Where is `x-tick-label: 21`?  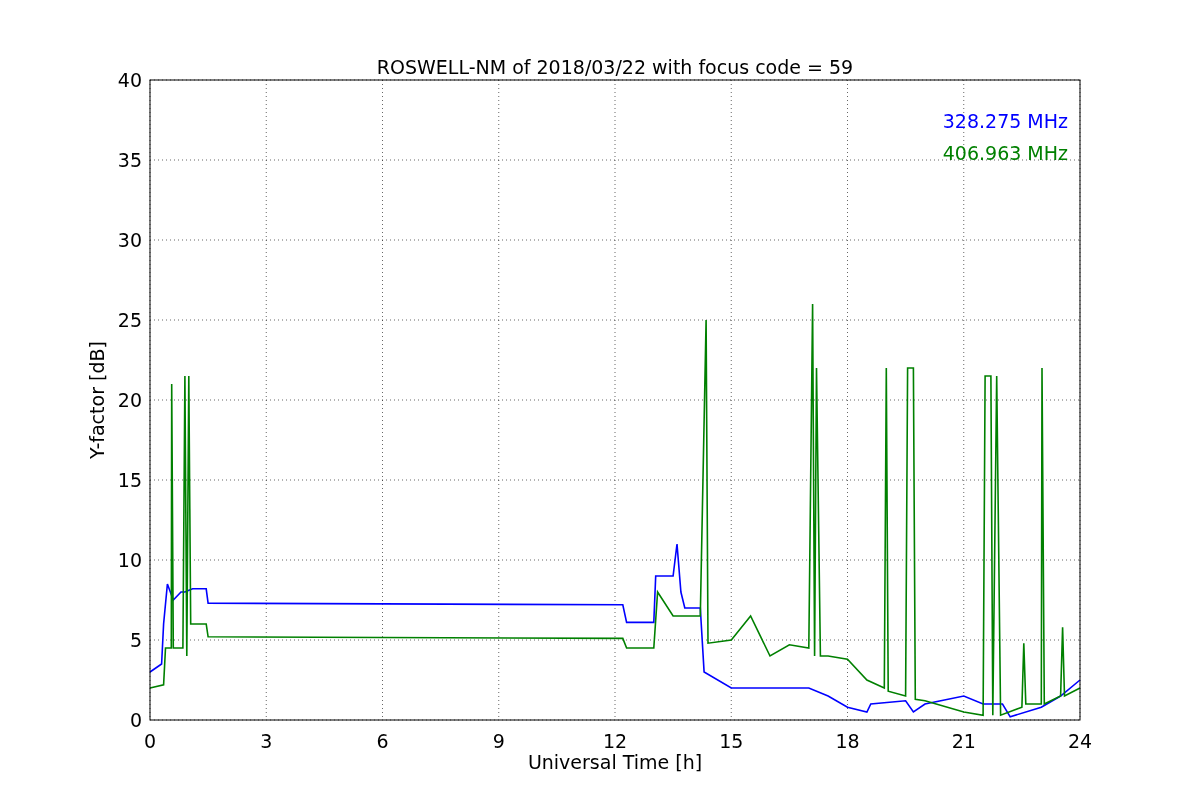
x-tick-label: 21 is located at coordinates (963, 741).